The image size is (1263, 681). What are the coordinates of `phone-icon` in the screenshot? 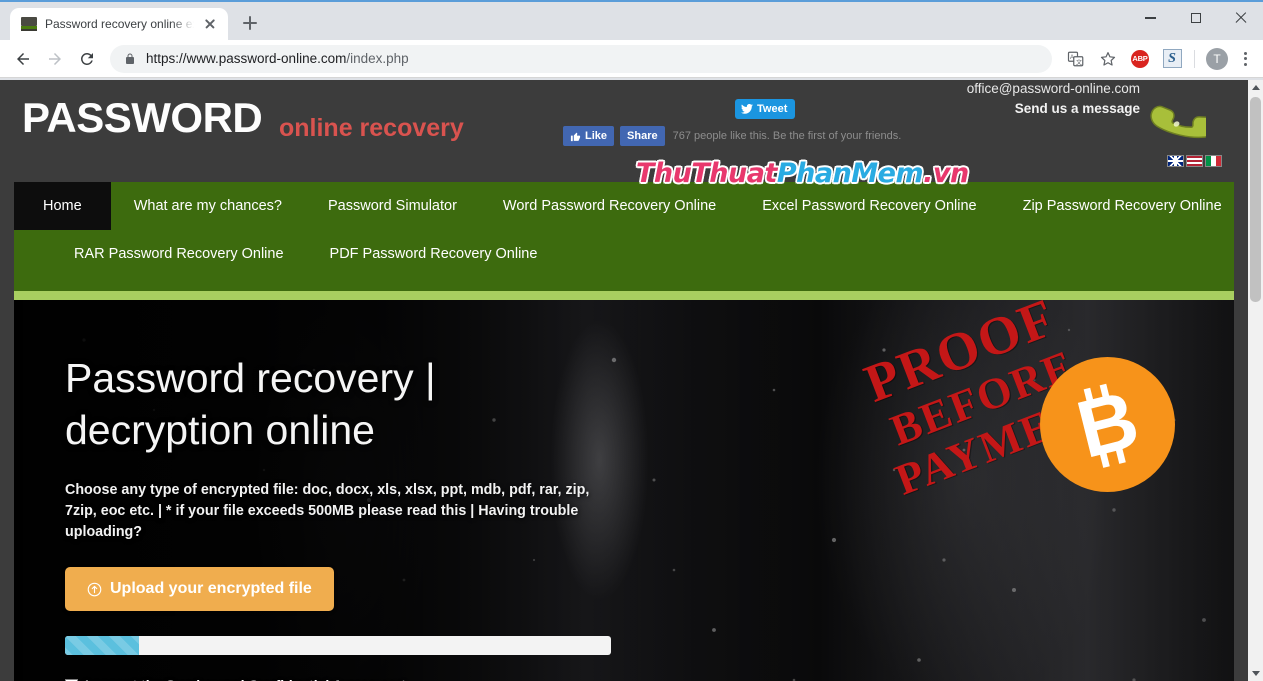 It's located at (1182, 119).